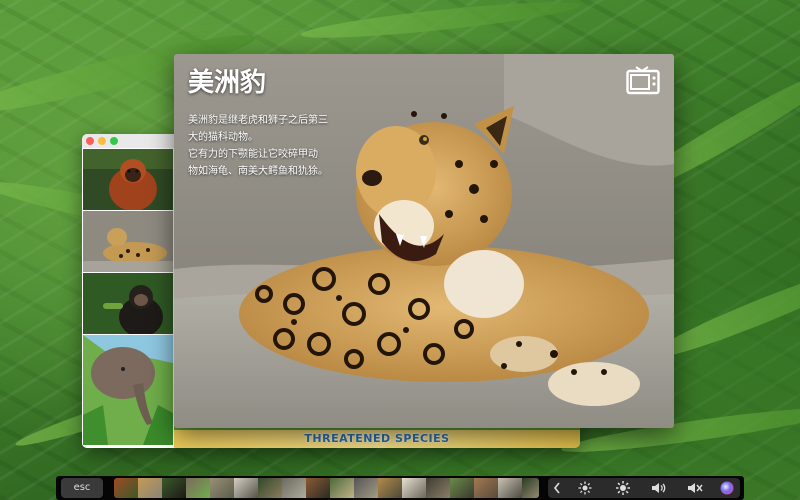  What do you see at coordinates (377, 439) in the screenshot?
I see `threatened-species-banner: THREATENED SPECIES` at bounding box center [377, 439].